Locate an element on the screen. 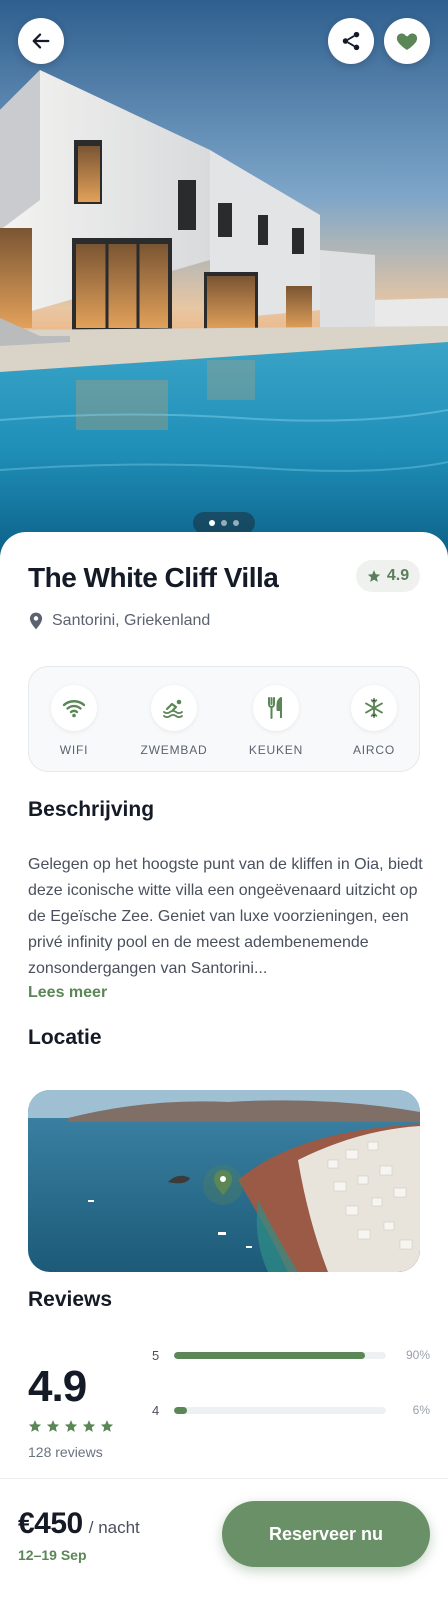 This screenshot has height=1600, width=448. carousel-indicator is located at coordinates (224, 523).